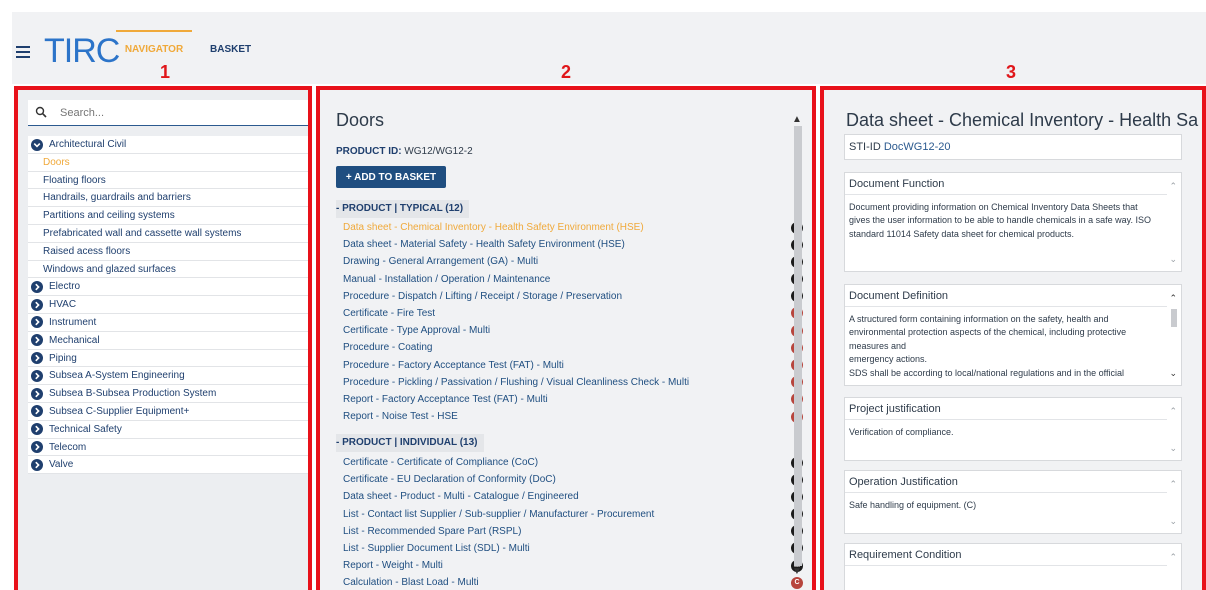 The image size is (1206, 590). What do you see at coordinates (230, 49) in the screenshot?
I see `nav-tab-basket: BASKET` at bounding box center [230, 49].